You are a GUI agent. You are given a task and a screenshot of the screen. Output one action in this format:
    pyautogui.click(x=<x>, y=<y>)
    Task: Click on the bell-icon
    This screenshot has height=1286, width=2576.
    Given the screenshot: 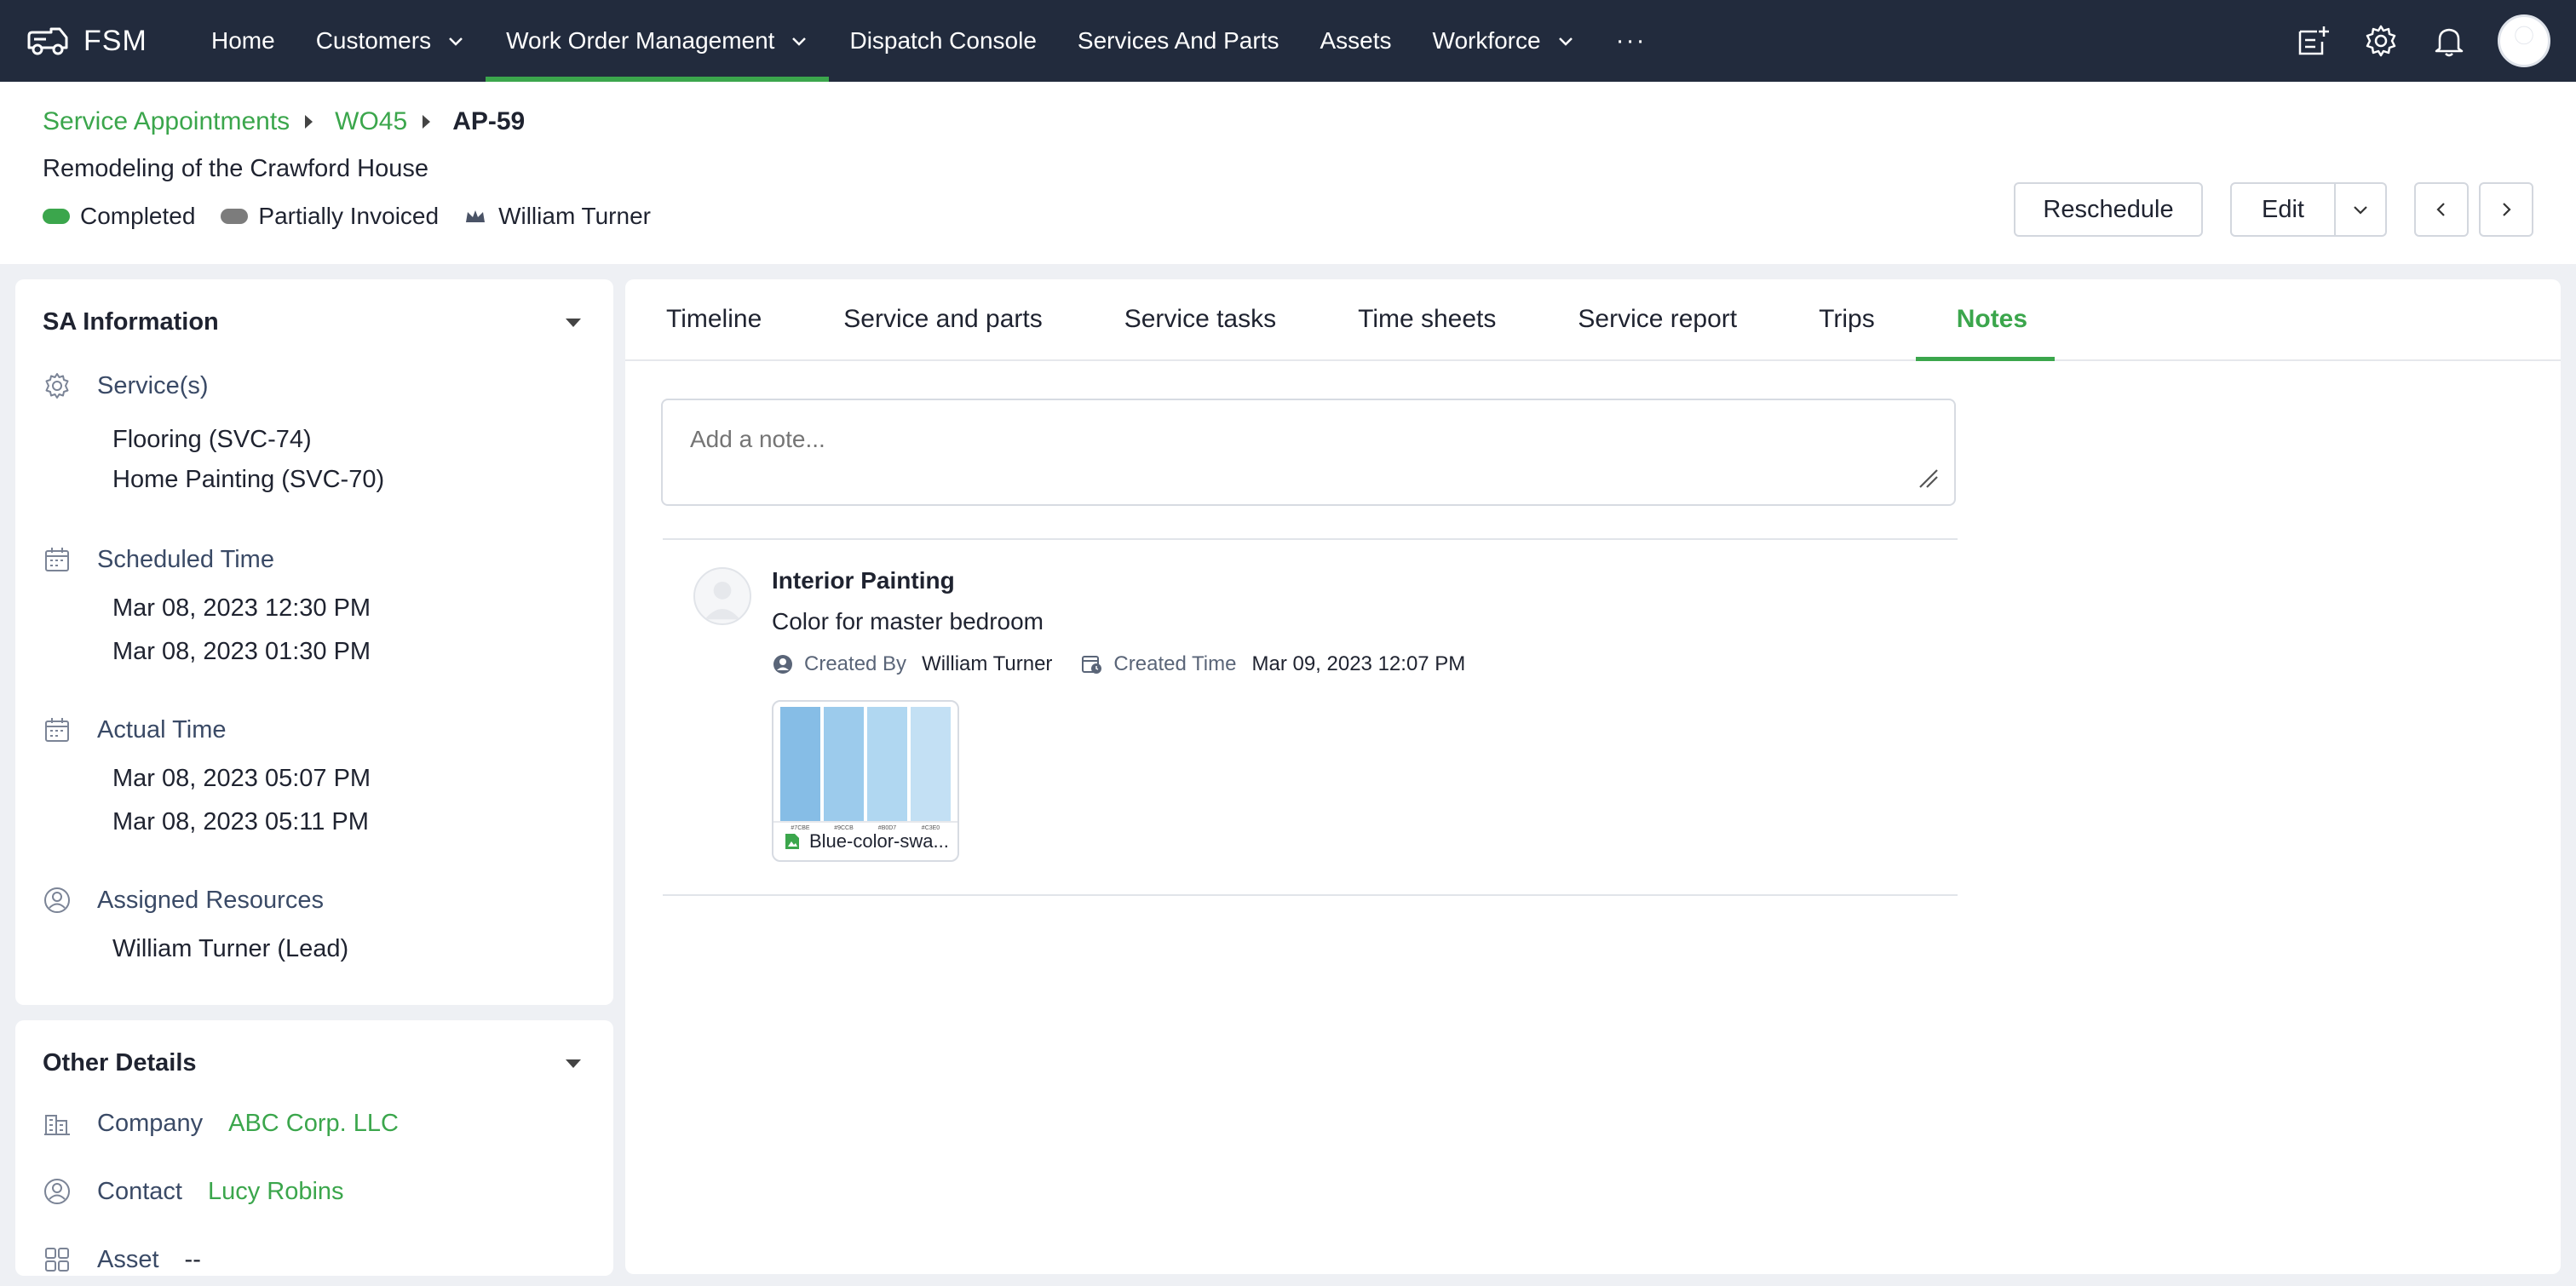 What is the action you would take?
    pyautogui.click(x=2450, y=42)
    